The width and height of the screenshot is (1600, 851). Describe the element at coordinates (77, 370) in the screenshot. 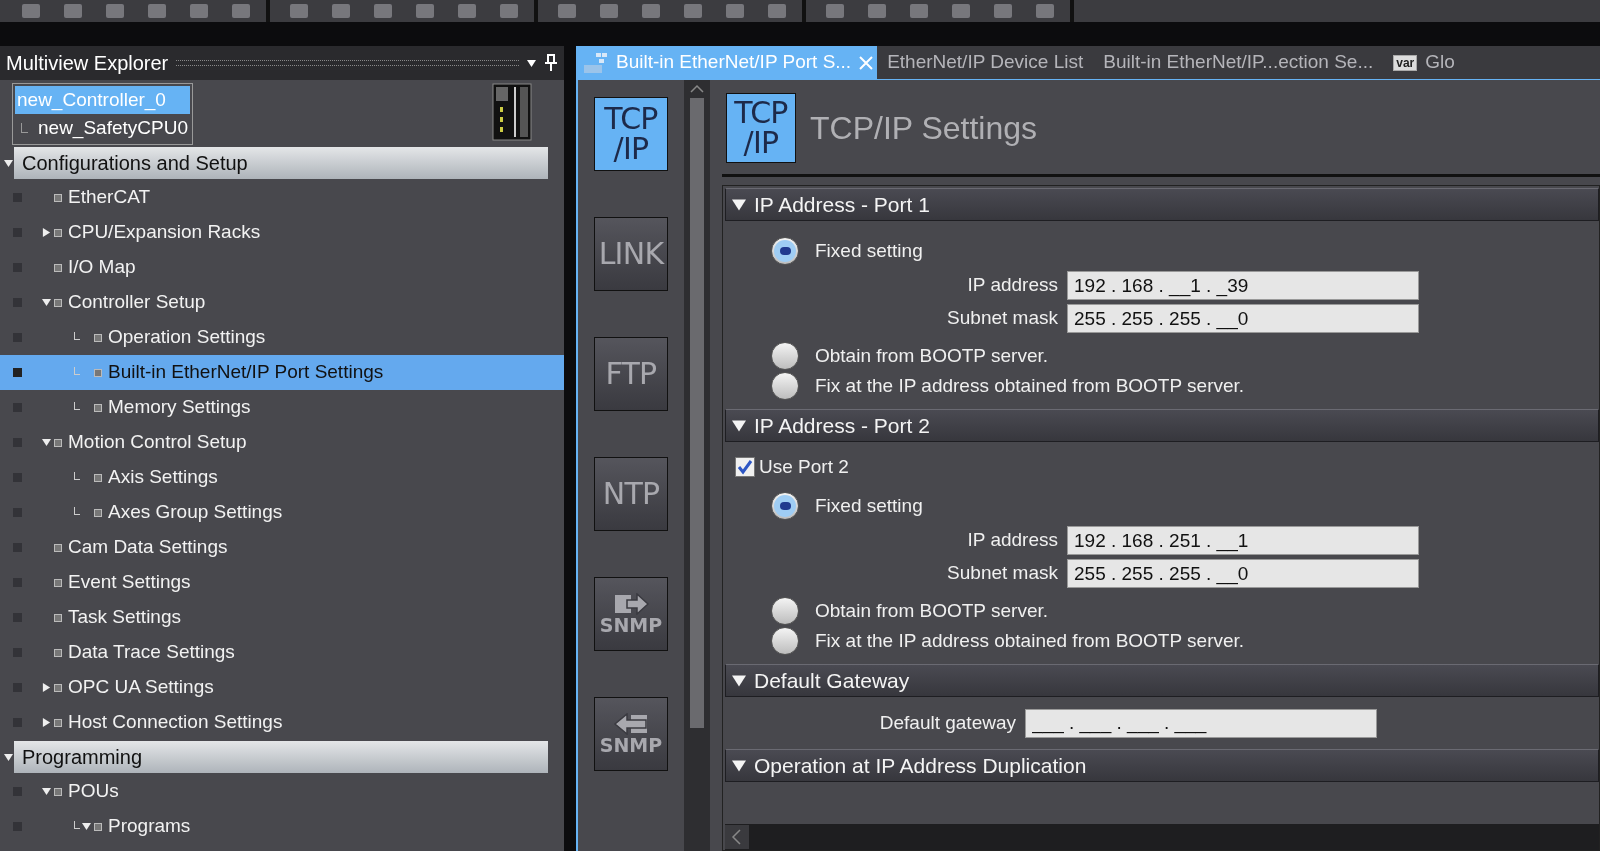

I see `branch-line-icon` at that location.